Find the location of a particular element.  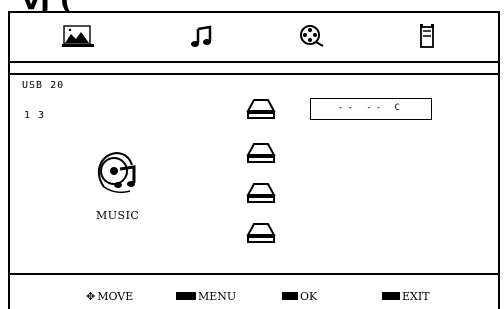

exit-key-icon is located at coordinates (391, 296).